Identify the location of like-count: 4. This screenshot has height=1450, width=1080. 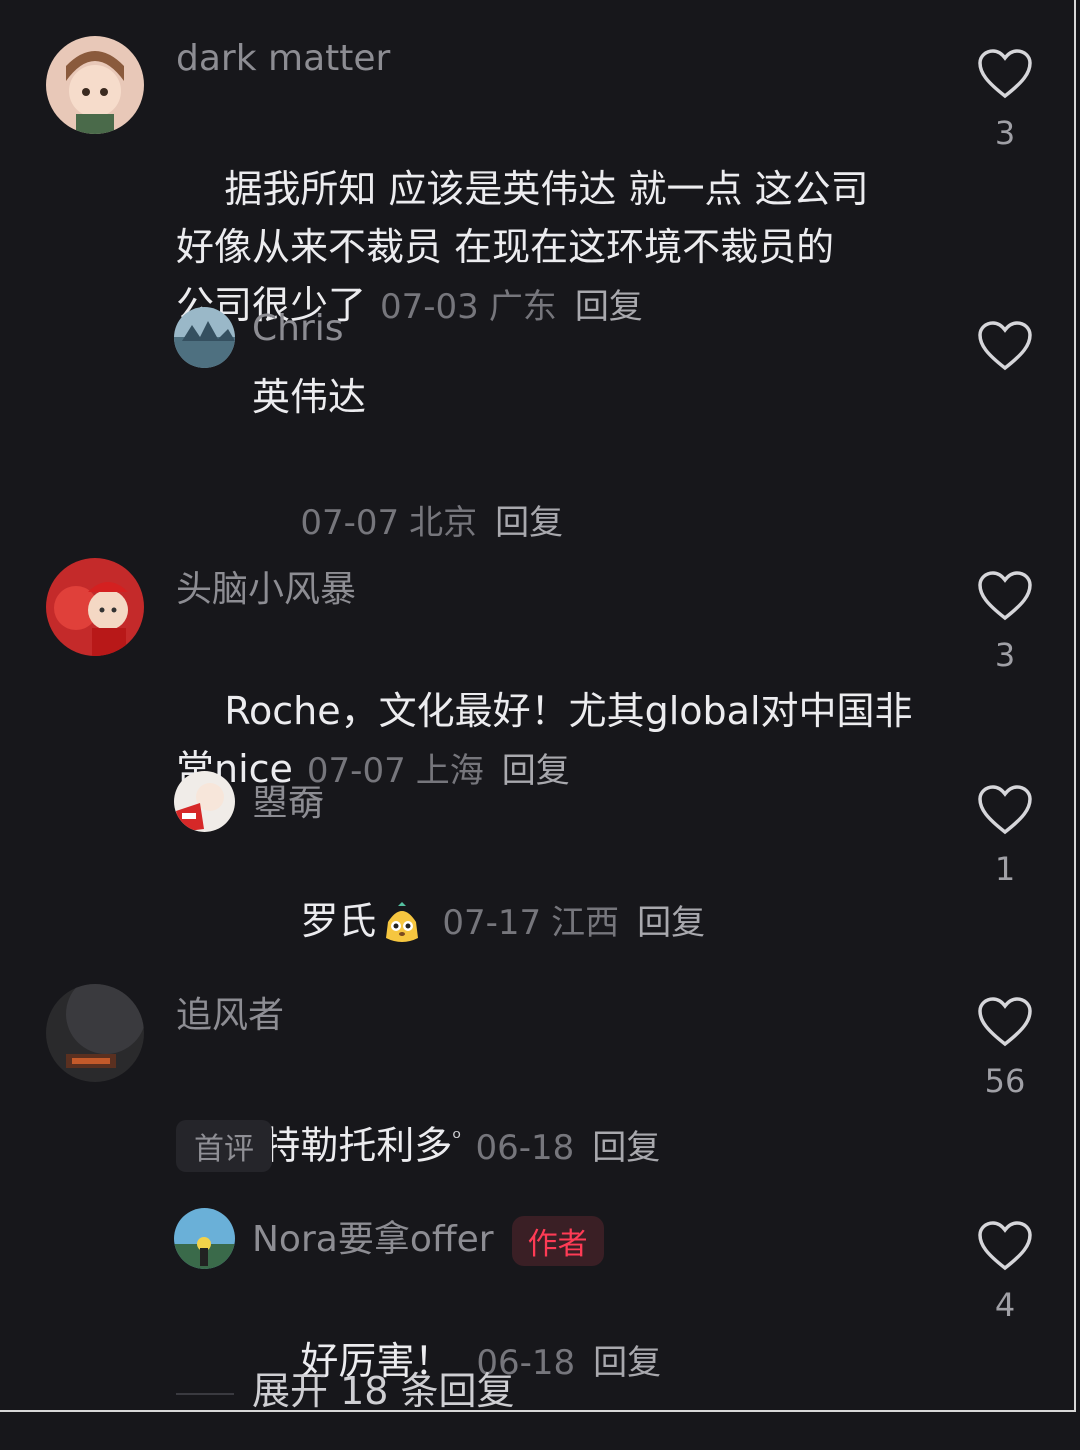
(1005, 1305).